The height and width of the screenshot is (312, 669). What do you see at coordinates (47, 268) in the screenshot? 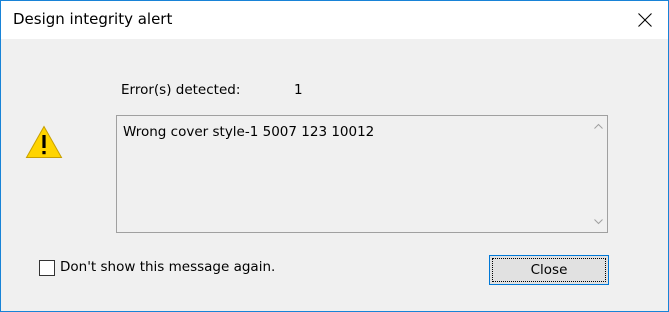
I see `dont-show-again-checkbox` at bounding box center [47, 268].